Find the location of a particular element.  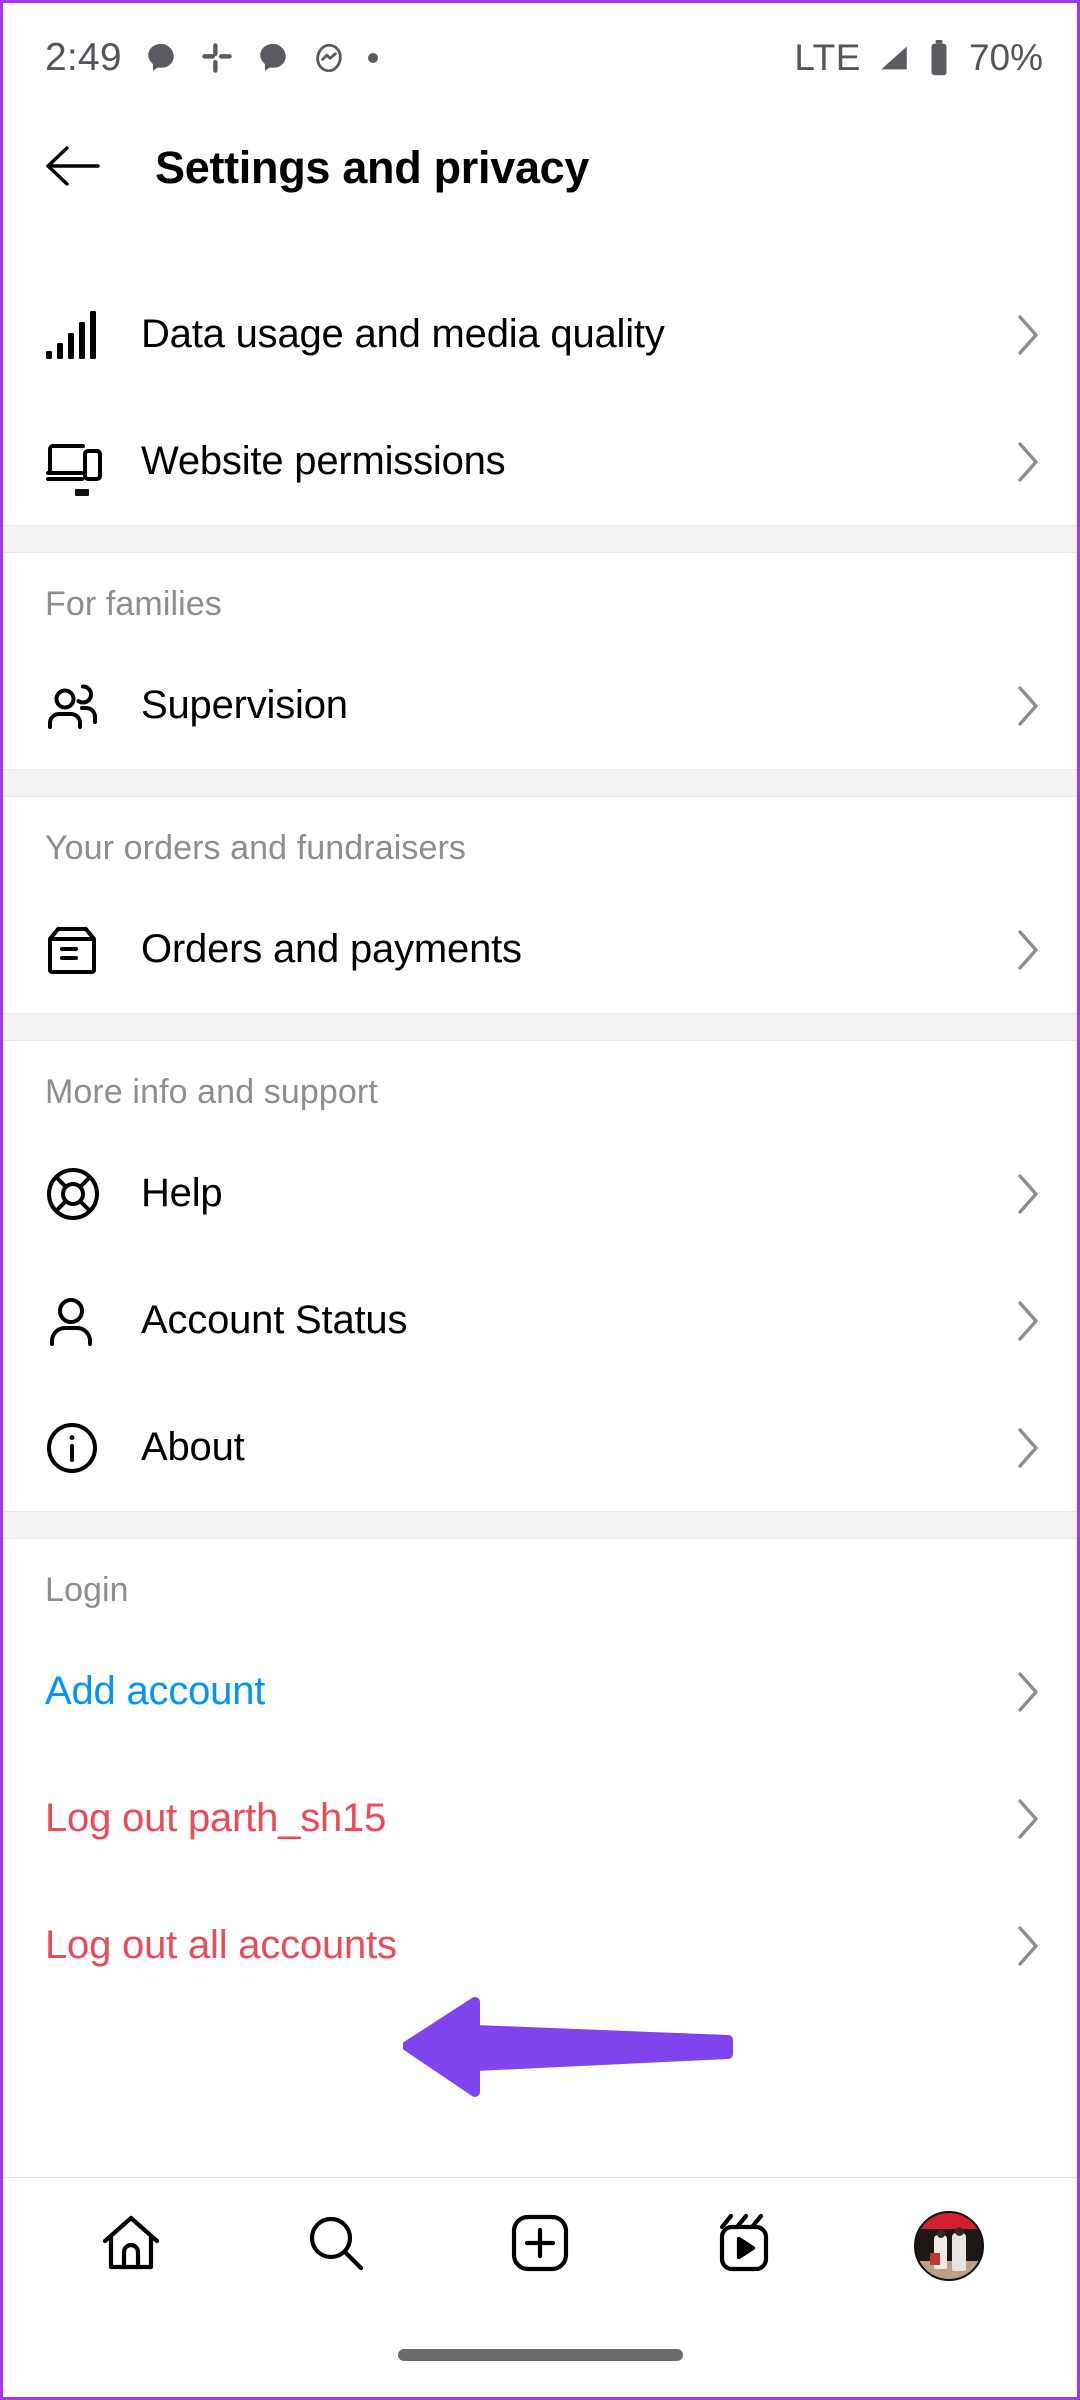

settings-row-help: Help is located at coordinates (540, 1193).